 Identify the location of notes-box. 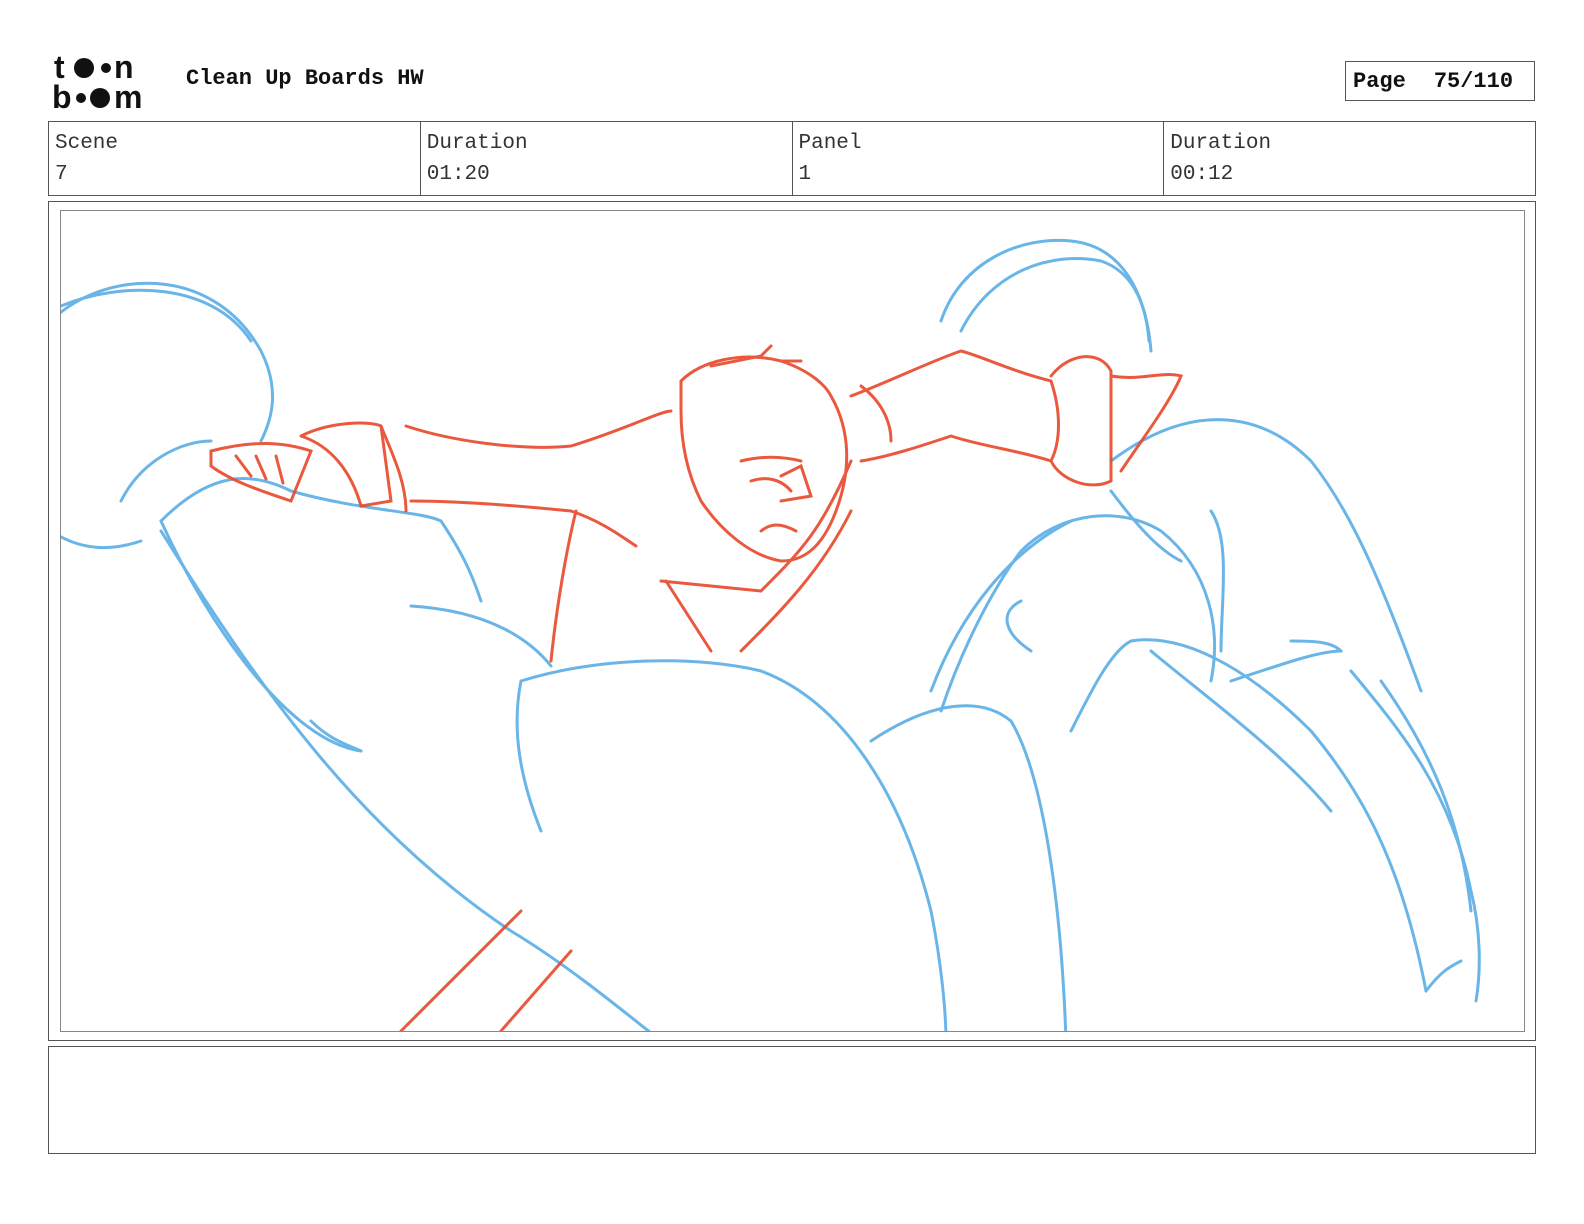
(792, 1100).